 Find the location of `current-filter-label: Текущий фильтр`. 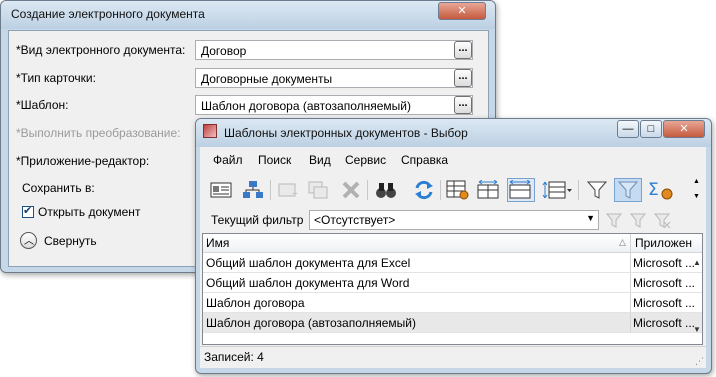

current-filter-label: Текущий фильтр is located at coordinates (257, 220).